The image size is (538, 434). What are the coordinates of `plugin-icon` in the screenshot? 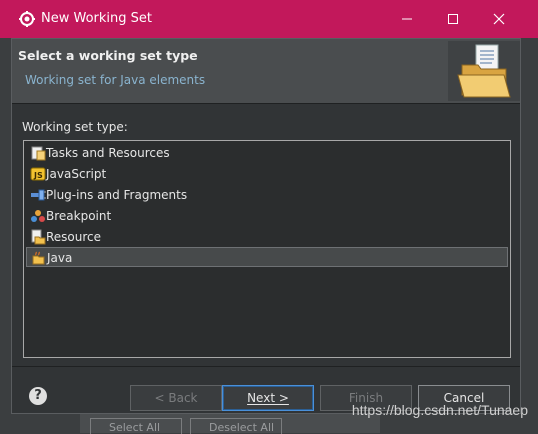 It's located at (38, 195).